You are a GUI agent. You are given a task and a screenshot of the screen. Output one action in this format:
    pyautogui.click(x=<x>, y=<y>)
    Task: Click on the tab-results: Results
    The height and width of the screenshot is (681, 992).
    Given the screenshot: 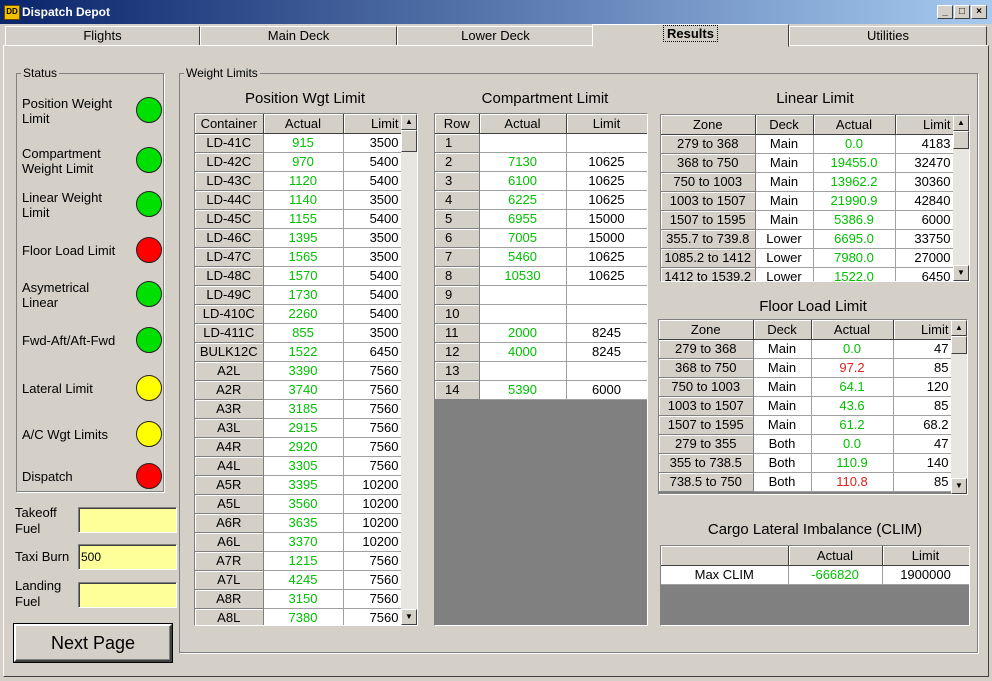 What is the action you would take?
    pyautogui.click(x=690, y=35)
    